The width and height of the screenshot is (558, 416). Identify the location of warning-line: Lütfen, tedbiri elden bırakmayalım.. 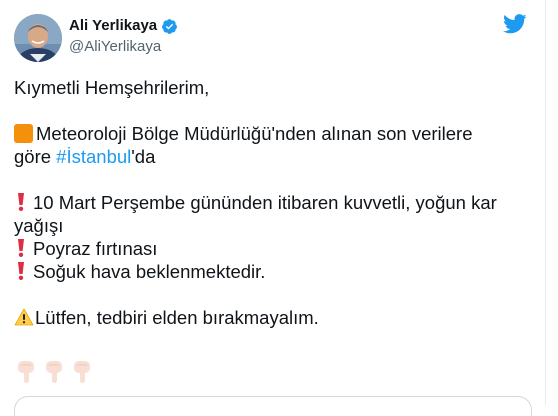
(274, 317).